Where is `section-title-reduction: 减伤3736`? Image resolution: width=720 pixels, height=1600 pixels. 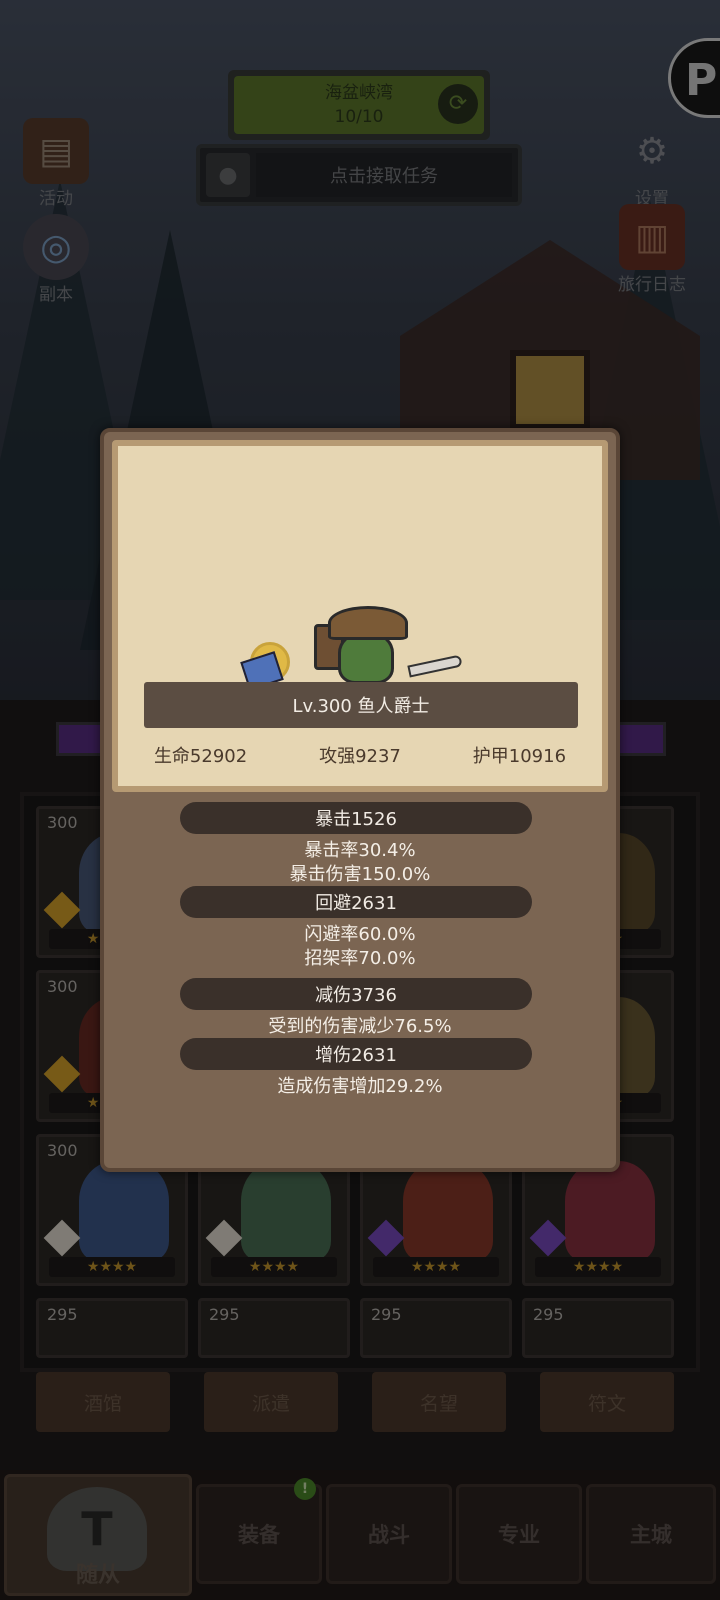 section-title-reduction: 减伤3736 is located at coordinates (356, 994).